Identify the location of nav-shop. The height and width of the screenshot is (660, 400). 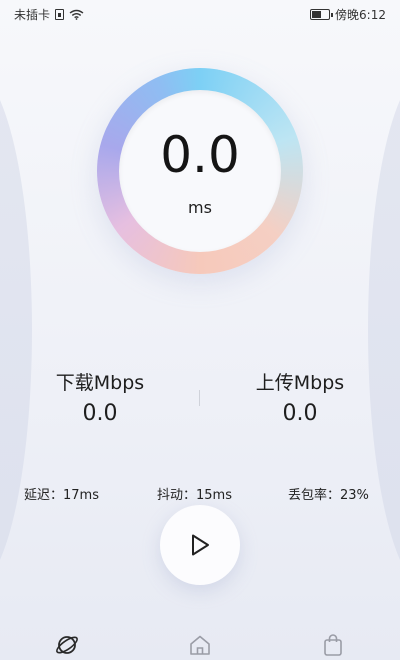
(333, 645).